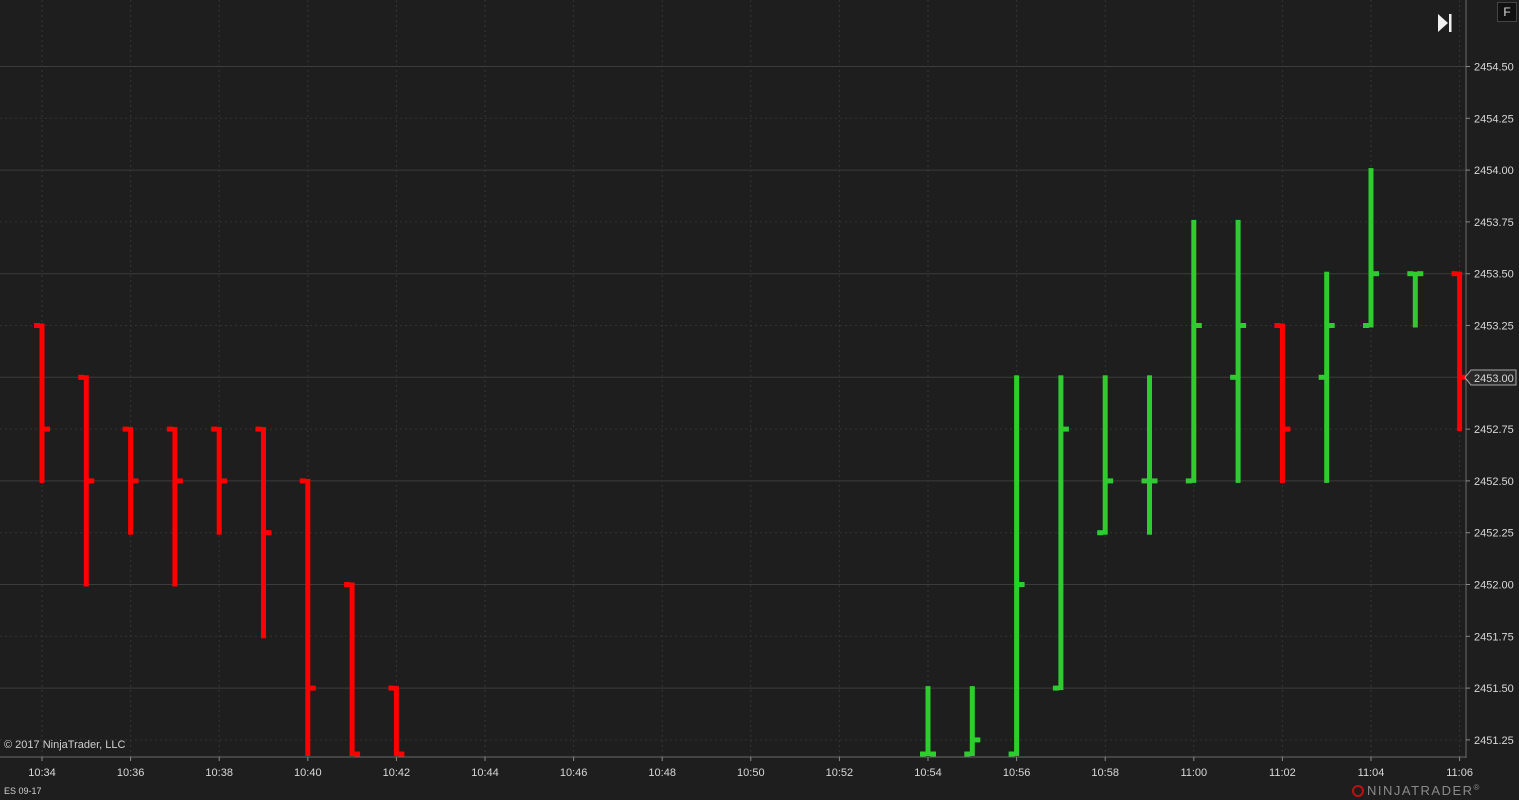  I want to click on time-tick-label: 10:34, so click(42, 773).